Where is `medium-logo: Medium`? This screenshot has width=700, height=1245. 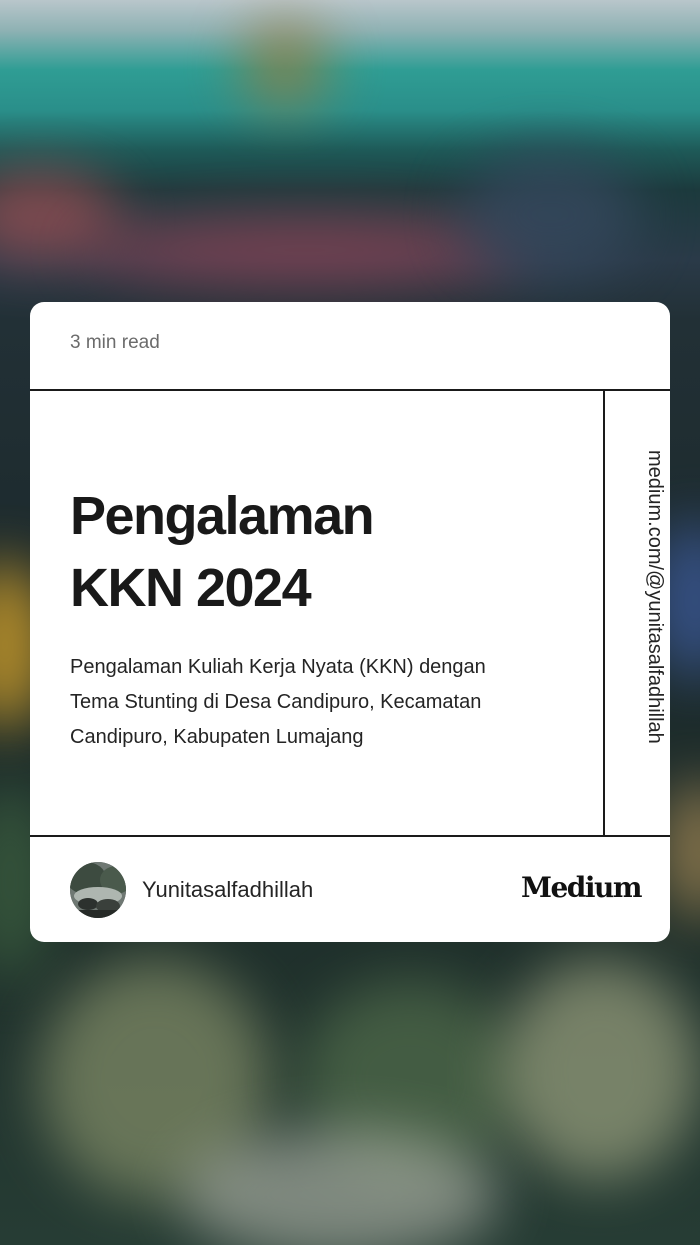
medium-logo: Medium is located at coordinates (582, 887).